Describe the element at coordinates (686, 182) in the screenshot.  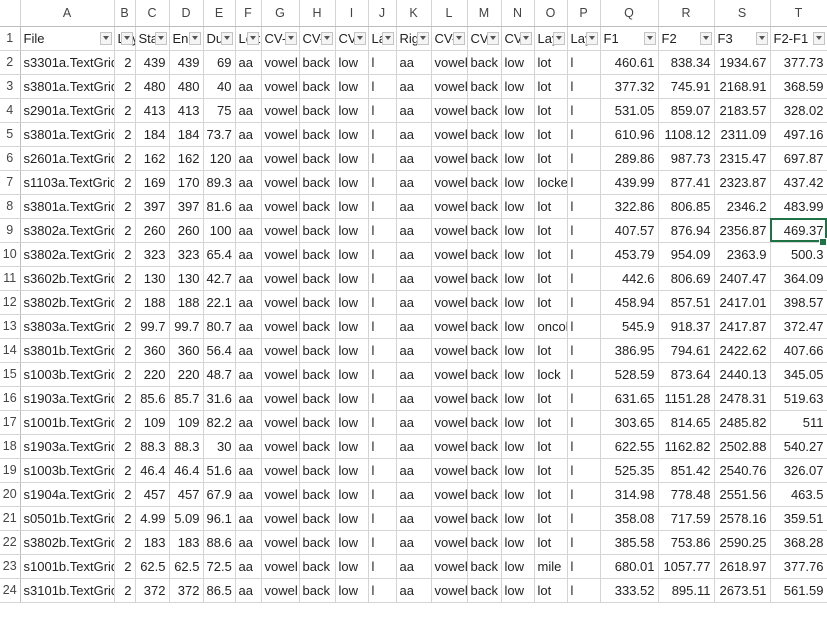
I see `table-cell: 877.41` at that location.